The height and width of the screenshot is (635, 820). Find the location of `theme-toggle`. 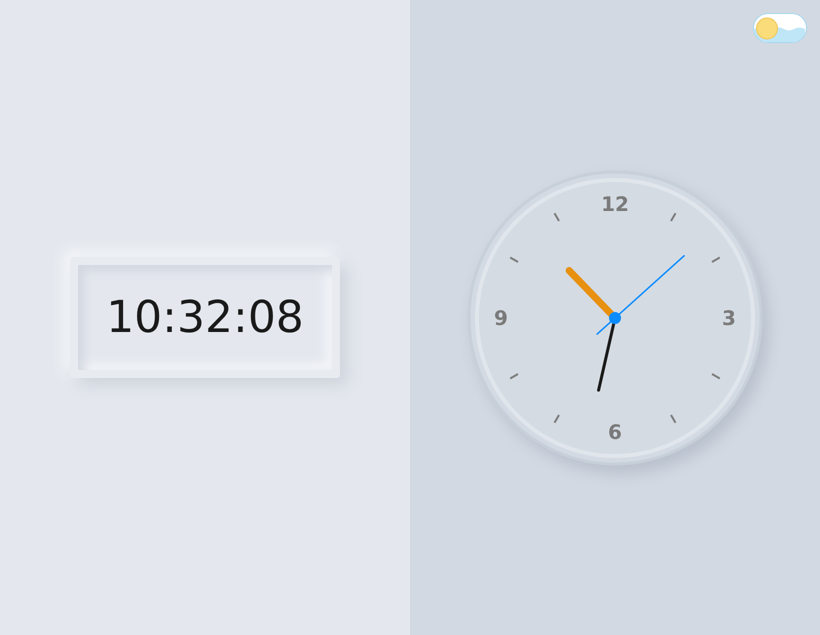

theme-toggle is located at coordinates (780, 28).